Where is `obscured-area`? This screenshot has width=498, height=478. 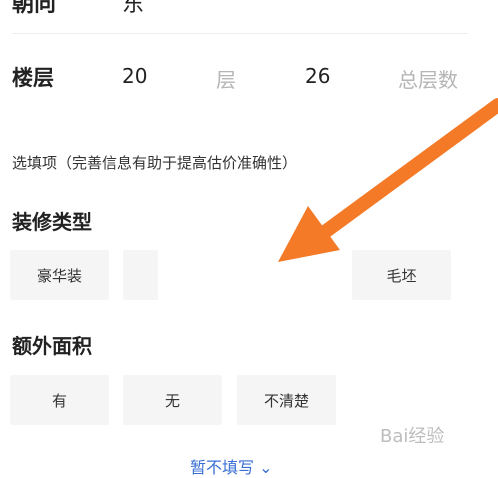 obscured-area is located at coordinates (249, 276).